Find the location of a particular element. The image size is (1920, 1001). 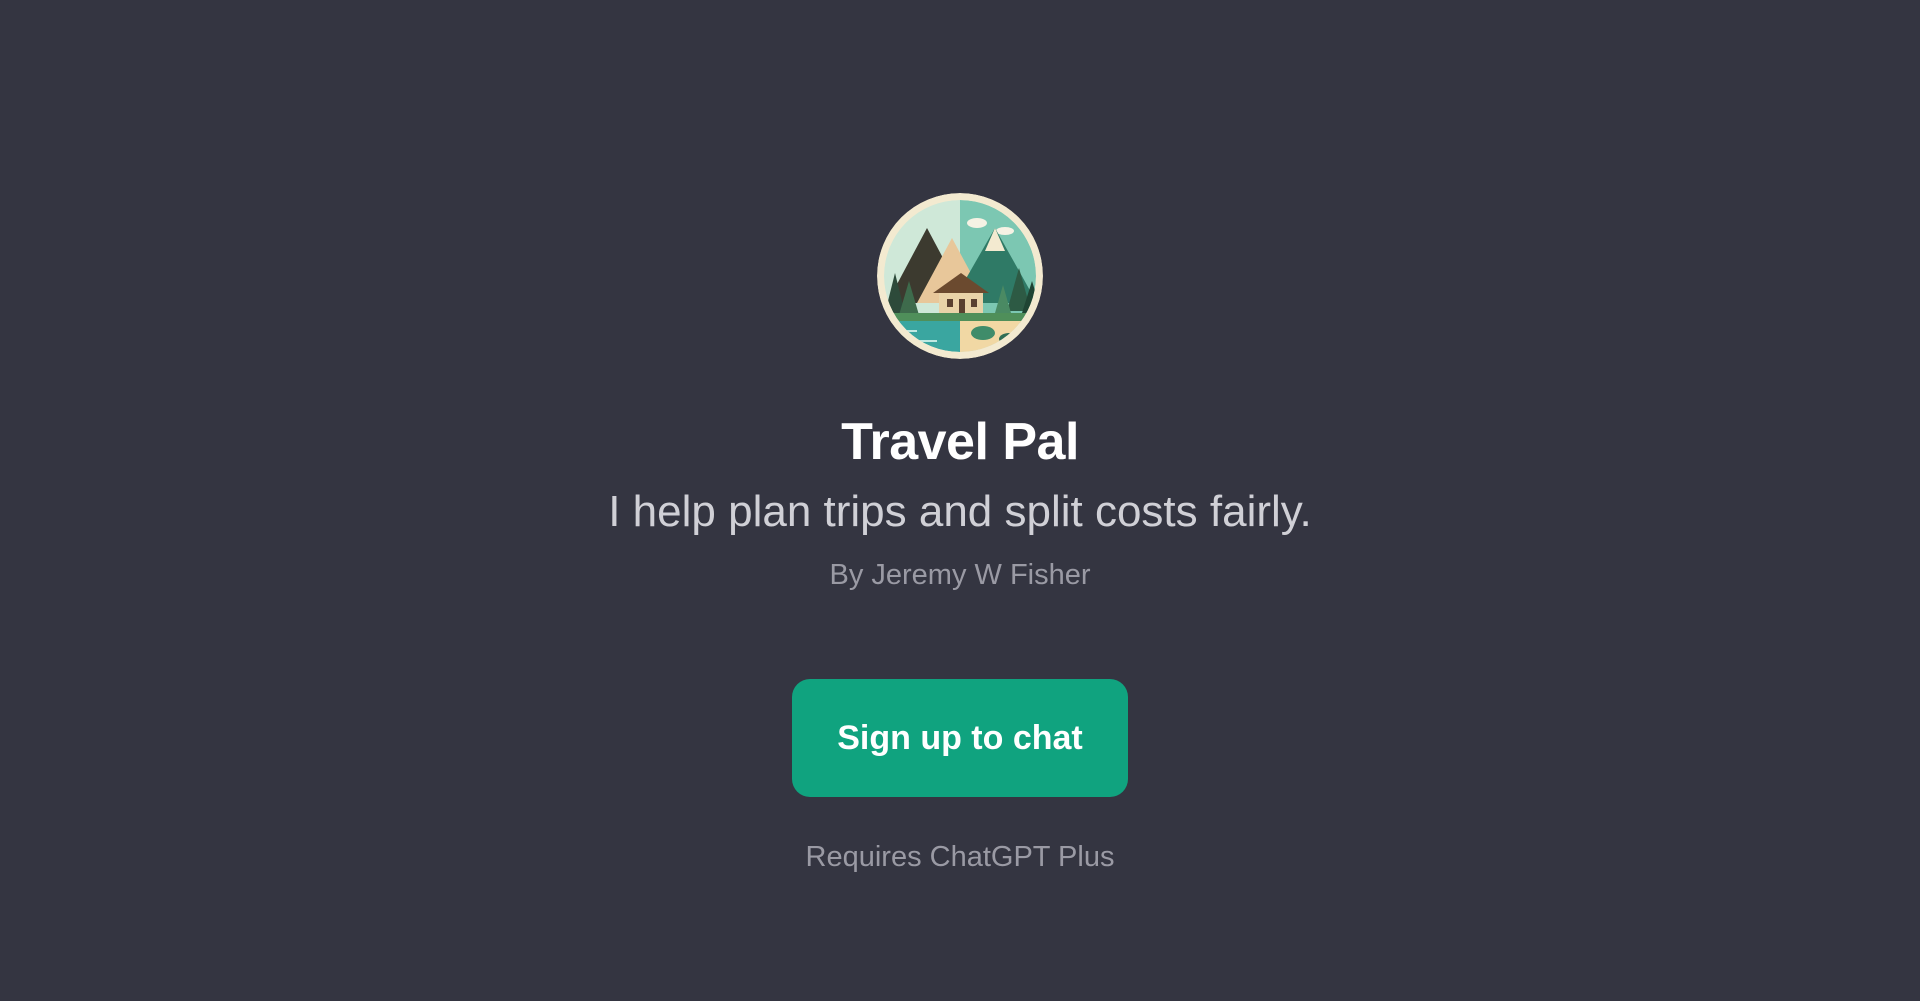

sign-up-button: Sign up to chat is located at coordinates (960, 738).